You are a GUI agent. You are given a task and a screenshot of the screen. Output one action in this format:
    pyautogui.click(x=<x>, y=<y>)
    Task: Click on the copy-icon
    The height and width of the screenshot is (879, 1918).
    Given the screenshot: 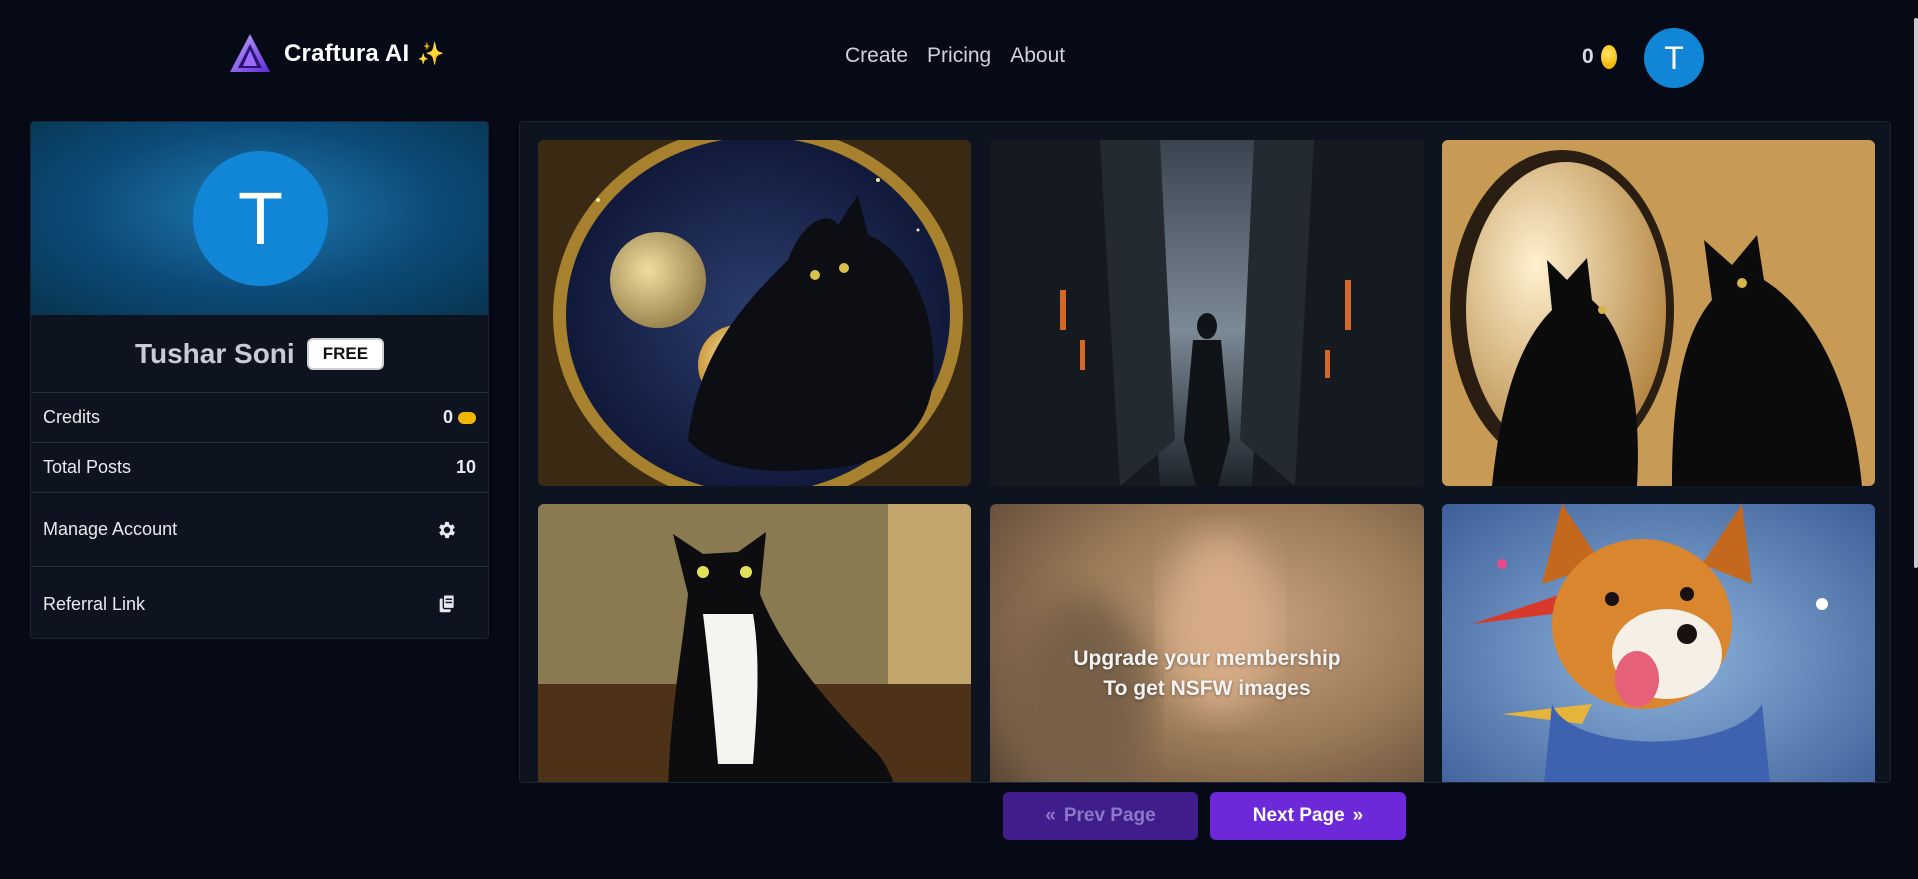 What is the action you would take?
    pyautogui.click(x=447, y=604)
    